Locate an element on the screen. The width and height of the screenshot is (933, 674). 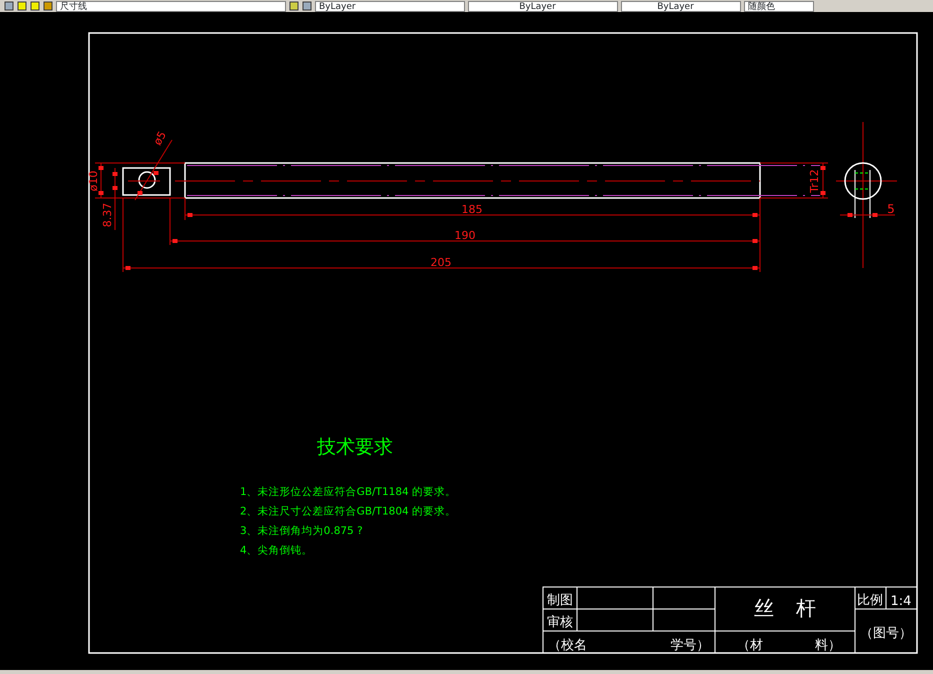
dimension-line is located at coordinates (868, 215).